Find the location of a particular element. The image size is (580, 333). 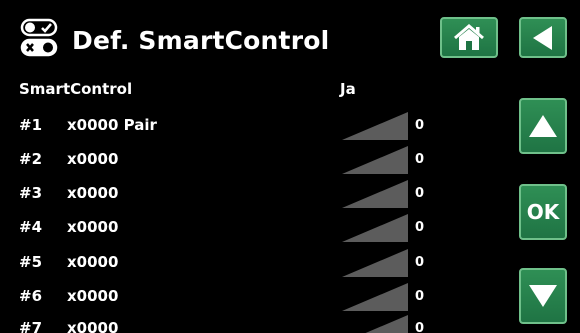

ok-button: OK is located at coordinates (543, 212).